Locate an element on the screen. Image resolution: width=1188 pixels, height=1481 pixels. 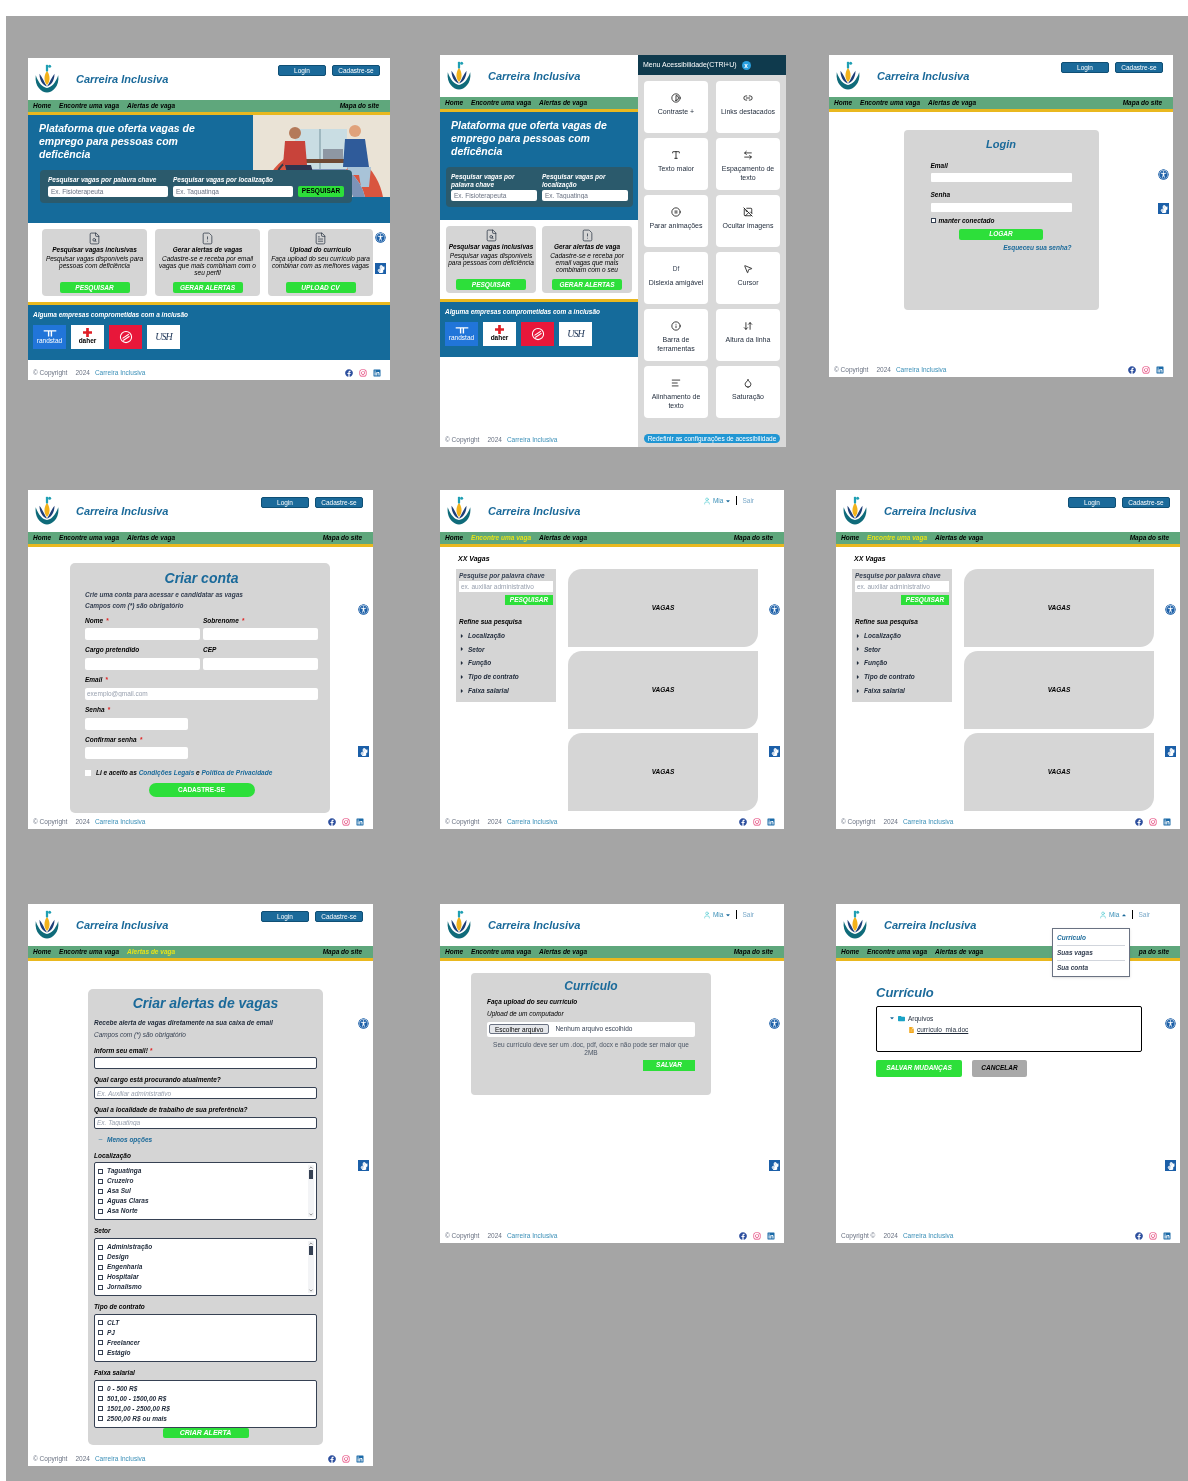
file-search-icon is located at coordinates (94, 238).